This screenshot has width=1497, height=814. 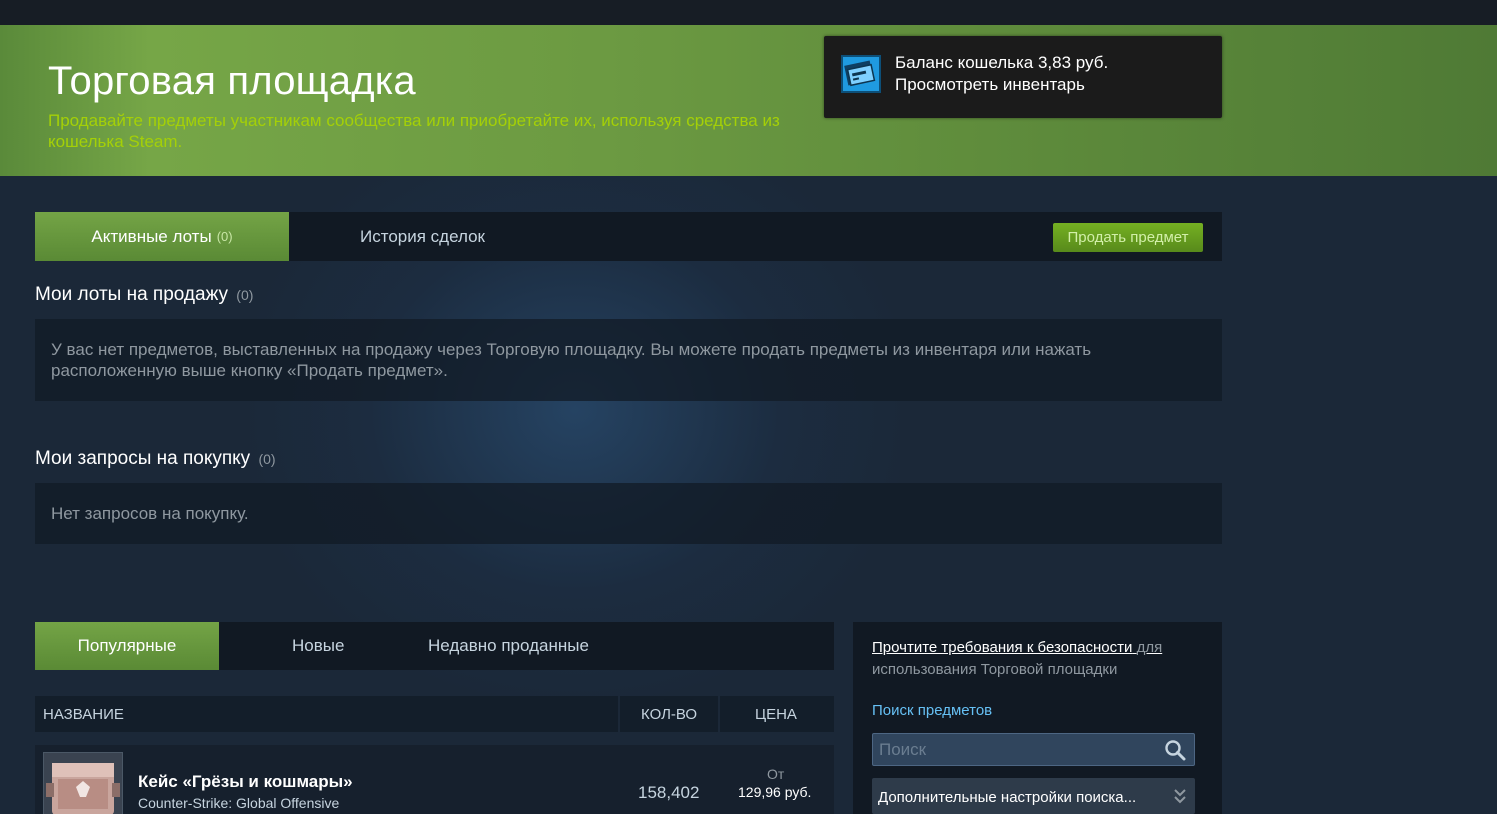 What do you see at coordinates (132, 294) in the screenshot?
I see `my-listings-title-text: Мои лоты на продажу` at bounding box center [132, 294].